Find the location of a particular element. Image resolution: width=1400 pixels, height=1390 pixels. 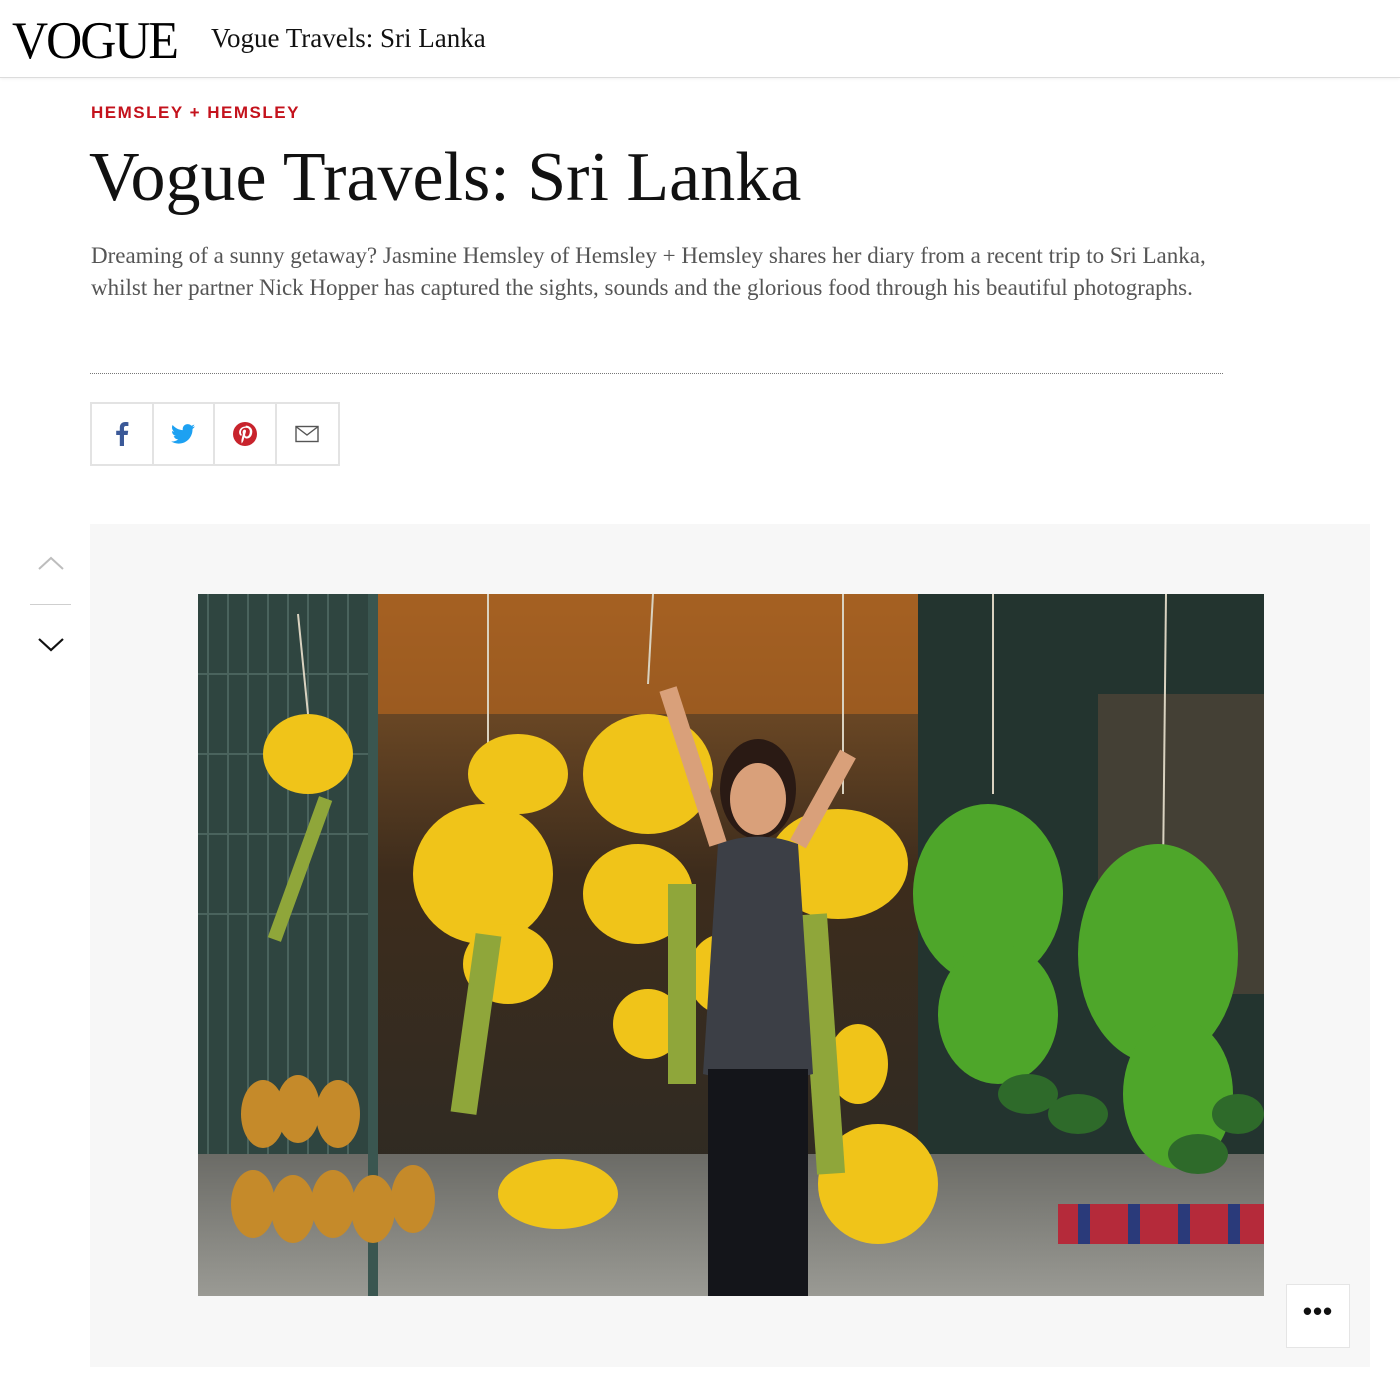

email-icon is located at coordinates (307, 434).